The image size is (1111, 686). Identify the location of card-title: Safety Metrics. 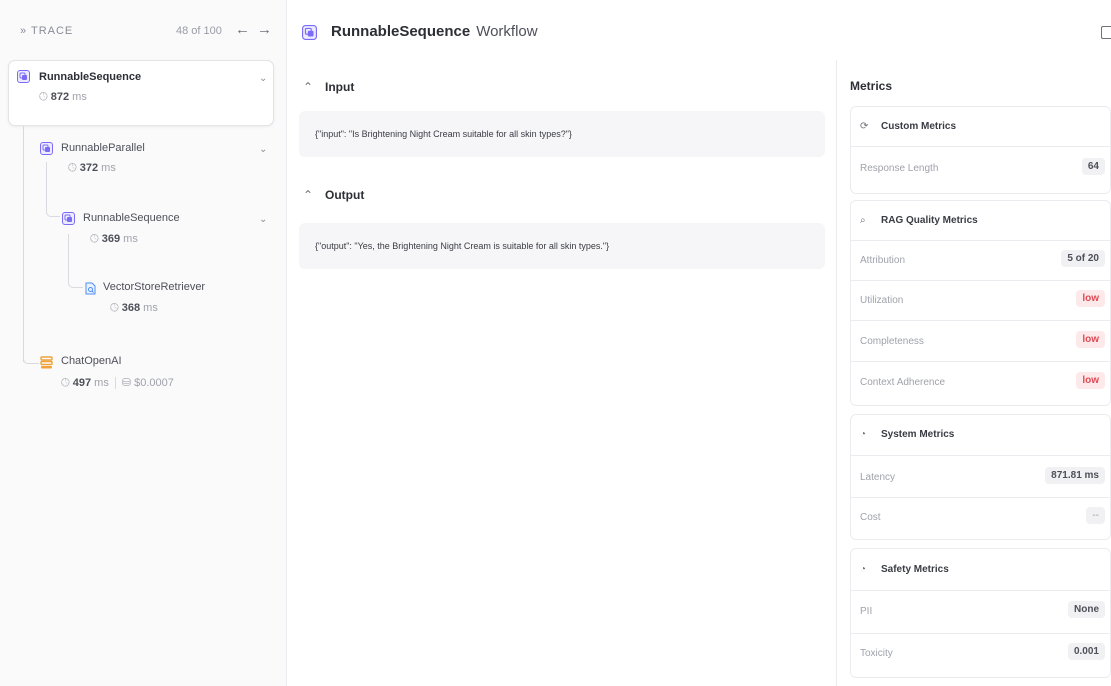
(915, 569).